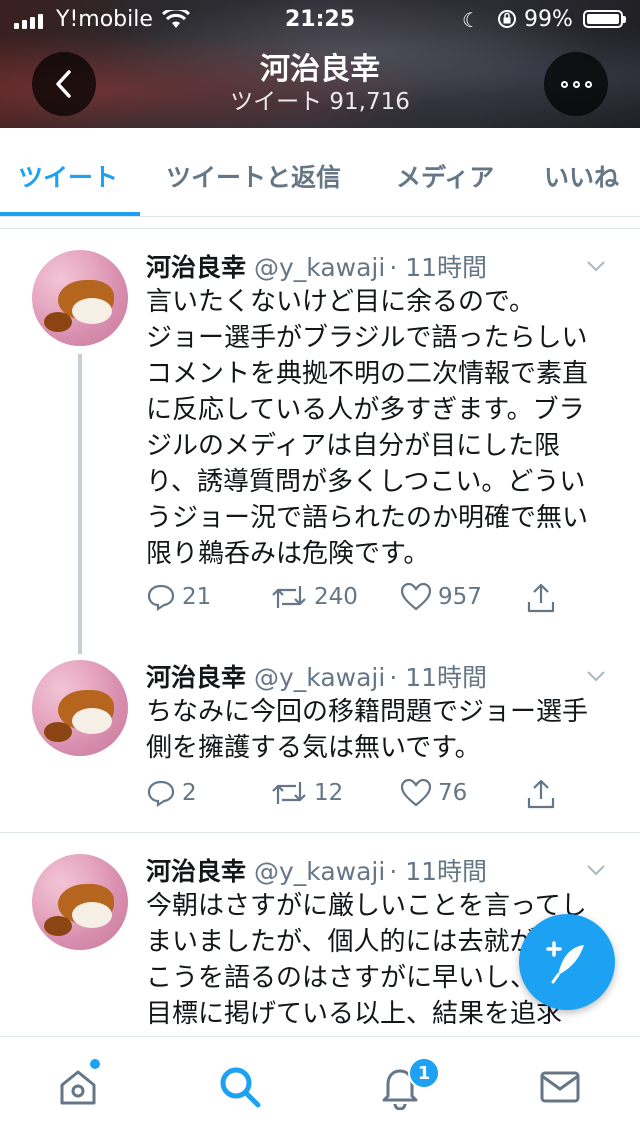 Image resolution: width=640 pixels, height=1137 pixels. I want to click on moon-icon: ☾, so click(471, 20).